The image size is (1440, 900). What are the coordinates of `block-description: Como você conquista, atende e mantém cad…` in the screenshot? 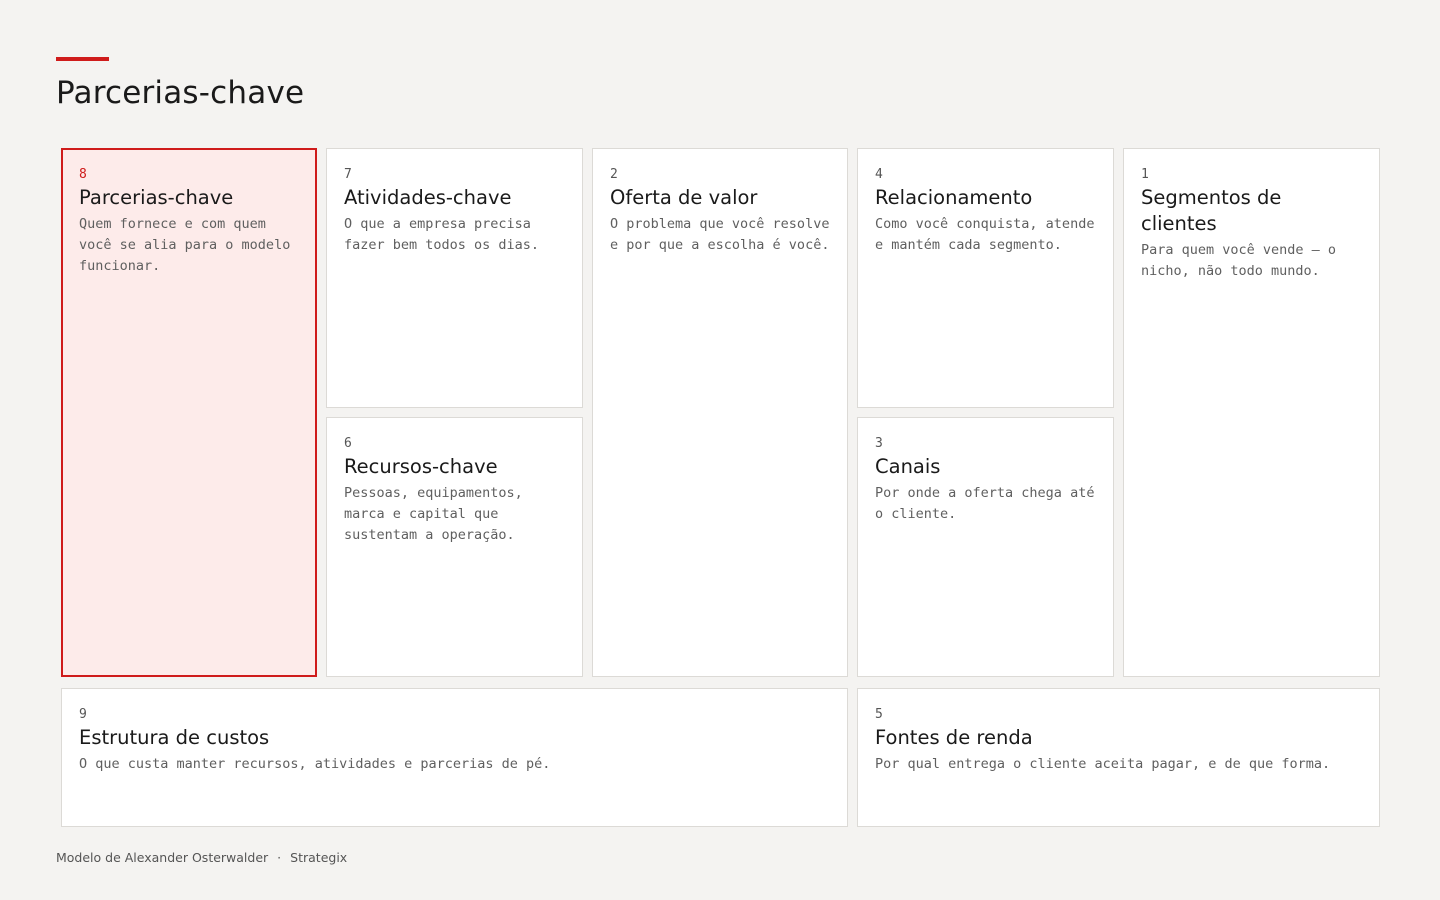 It's located at (985, 234).